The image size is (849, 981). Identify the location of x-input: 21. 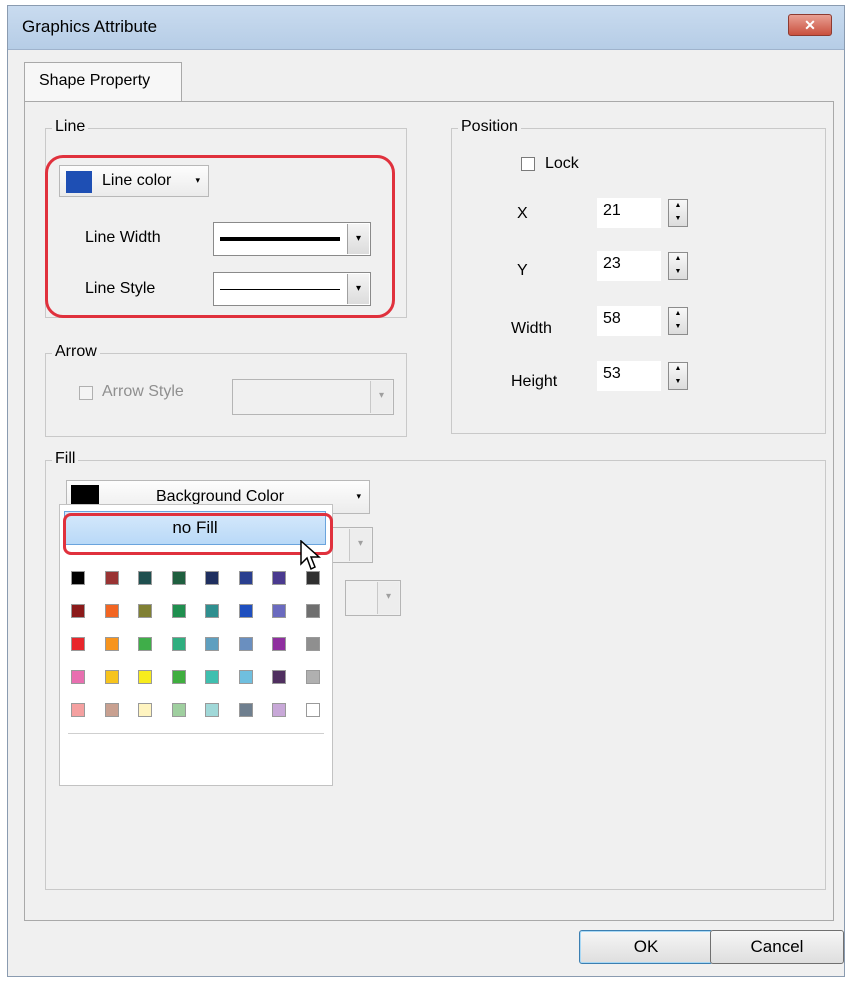
(629, 213).